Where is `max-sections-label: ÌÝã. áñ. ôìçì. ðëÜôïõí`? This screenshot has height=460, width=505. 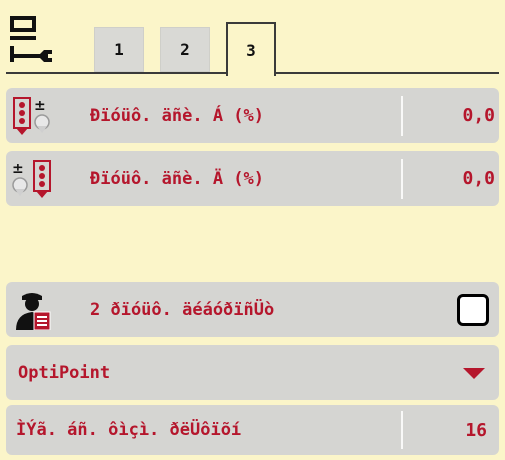 max-sections-label: ÌÝã. áñ. ôìçì. ðëÜôïõí is located at coordinates (129, 430).